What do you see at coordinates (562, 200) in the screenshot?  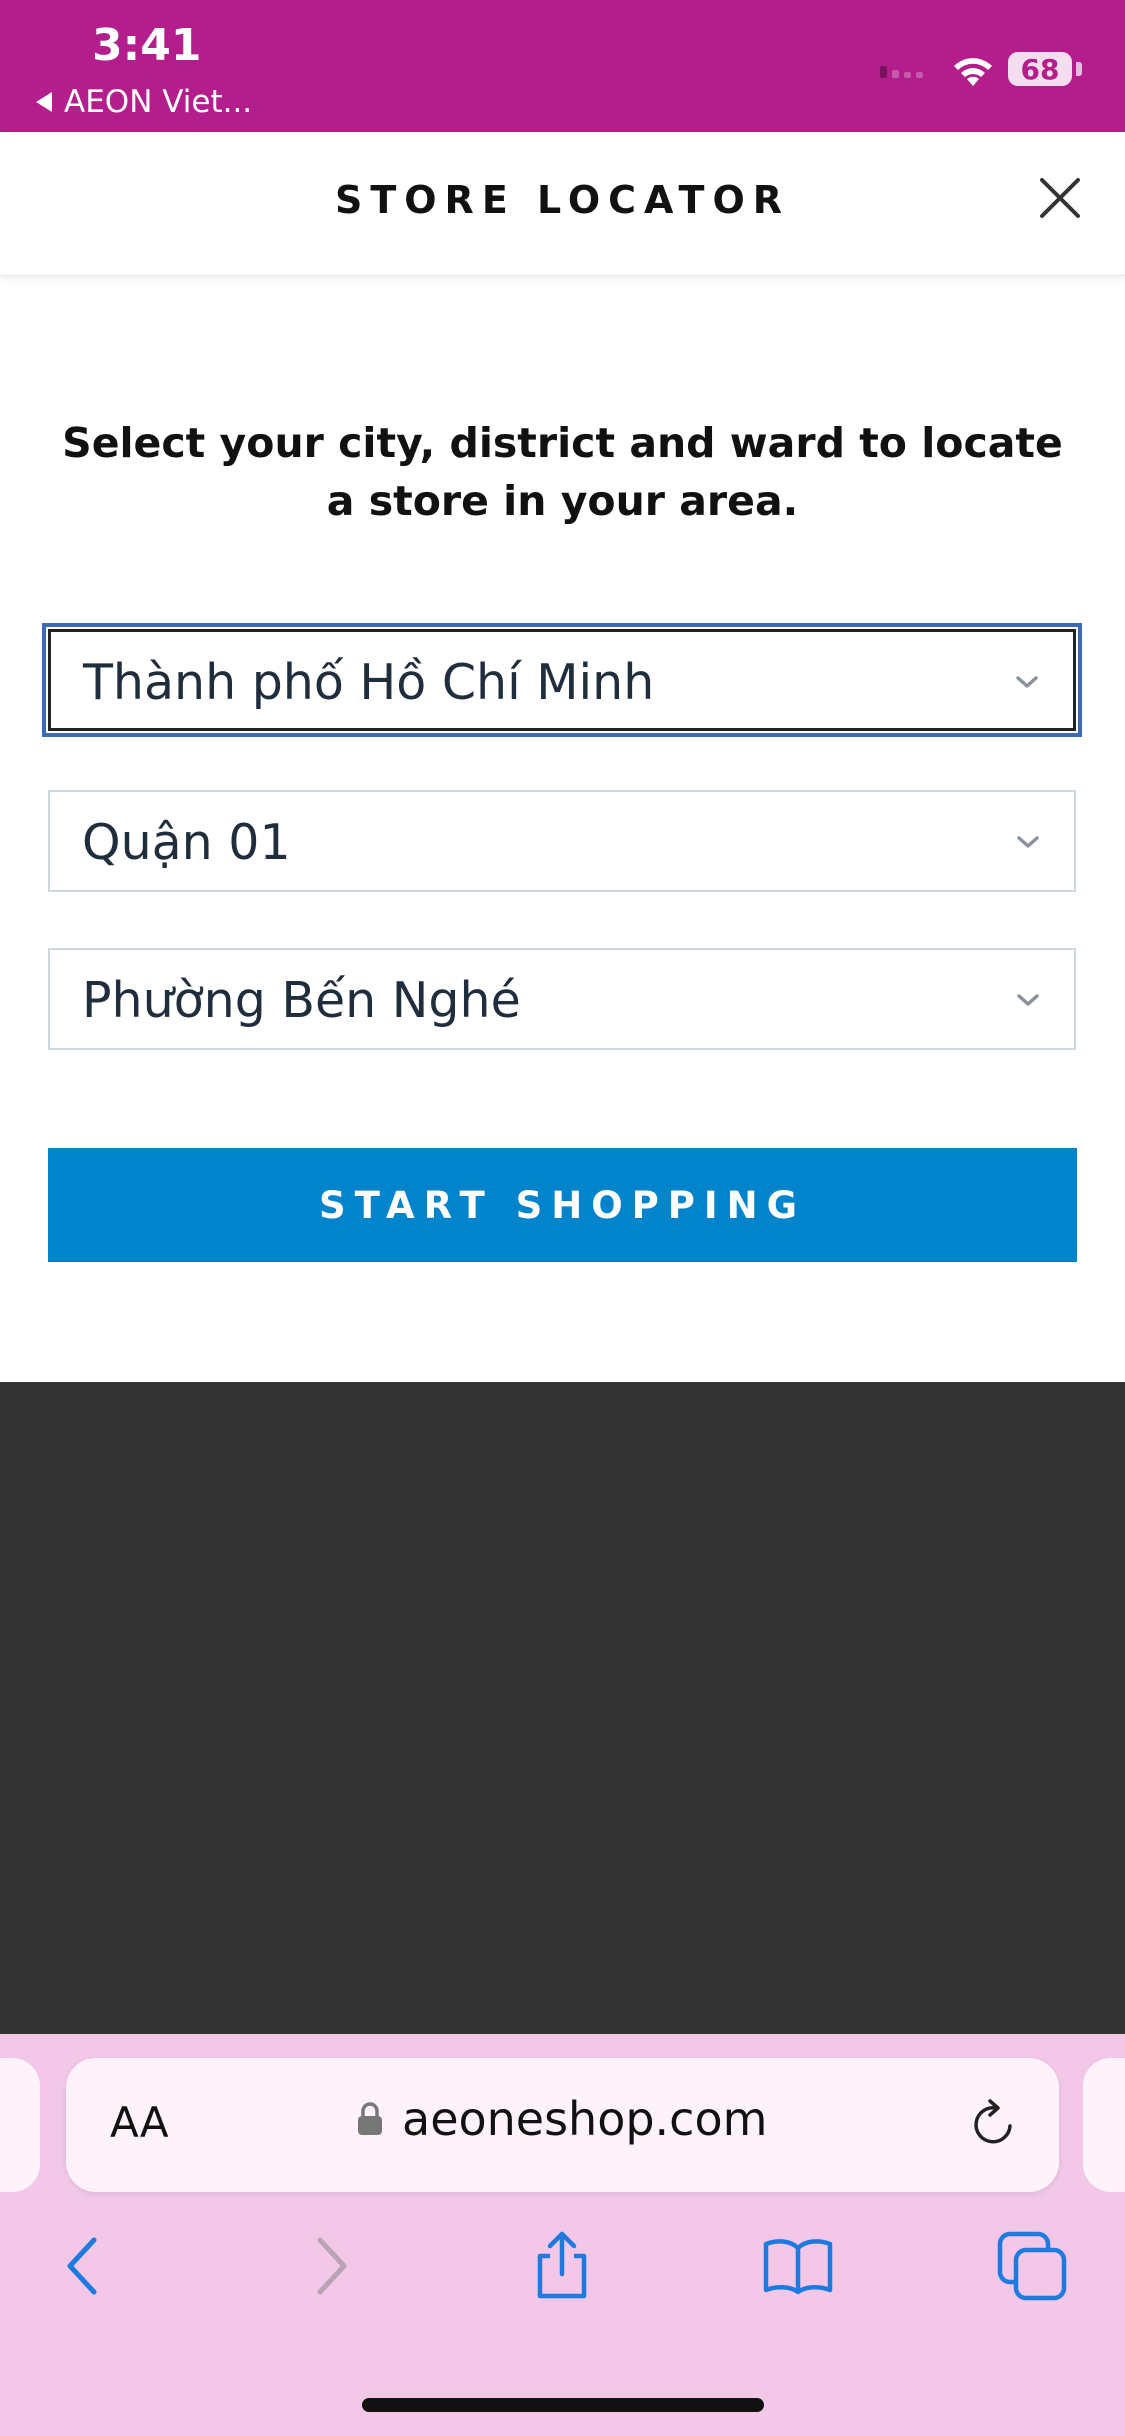 I see `modal-title: STORE LOCATOR` at bounding box center [562, 200].